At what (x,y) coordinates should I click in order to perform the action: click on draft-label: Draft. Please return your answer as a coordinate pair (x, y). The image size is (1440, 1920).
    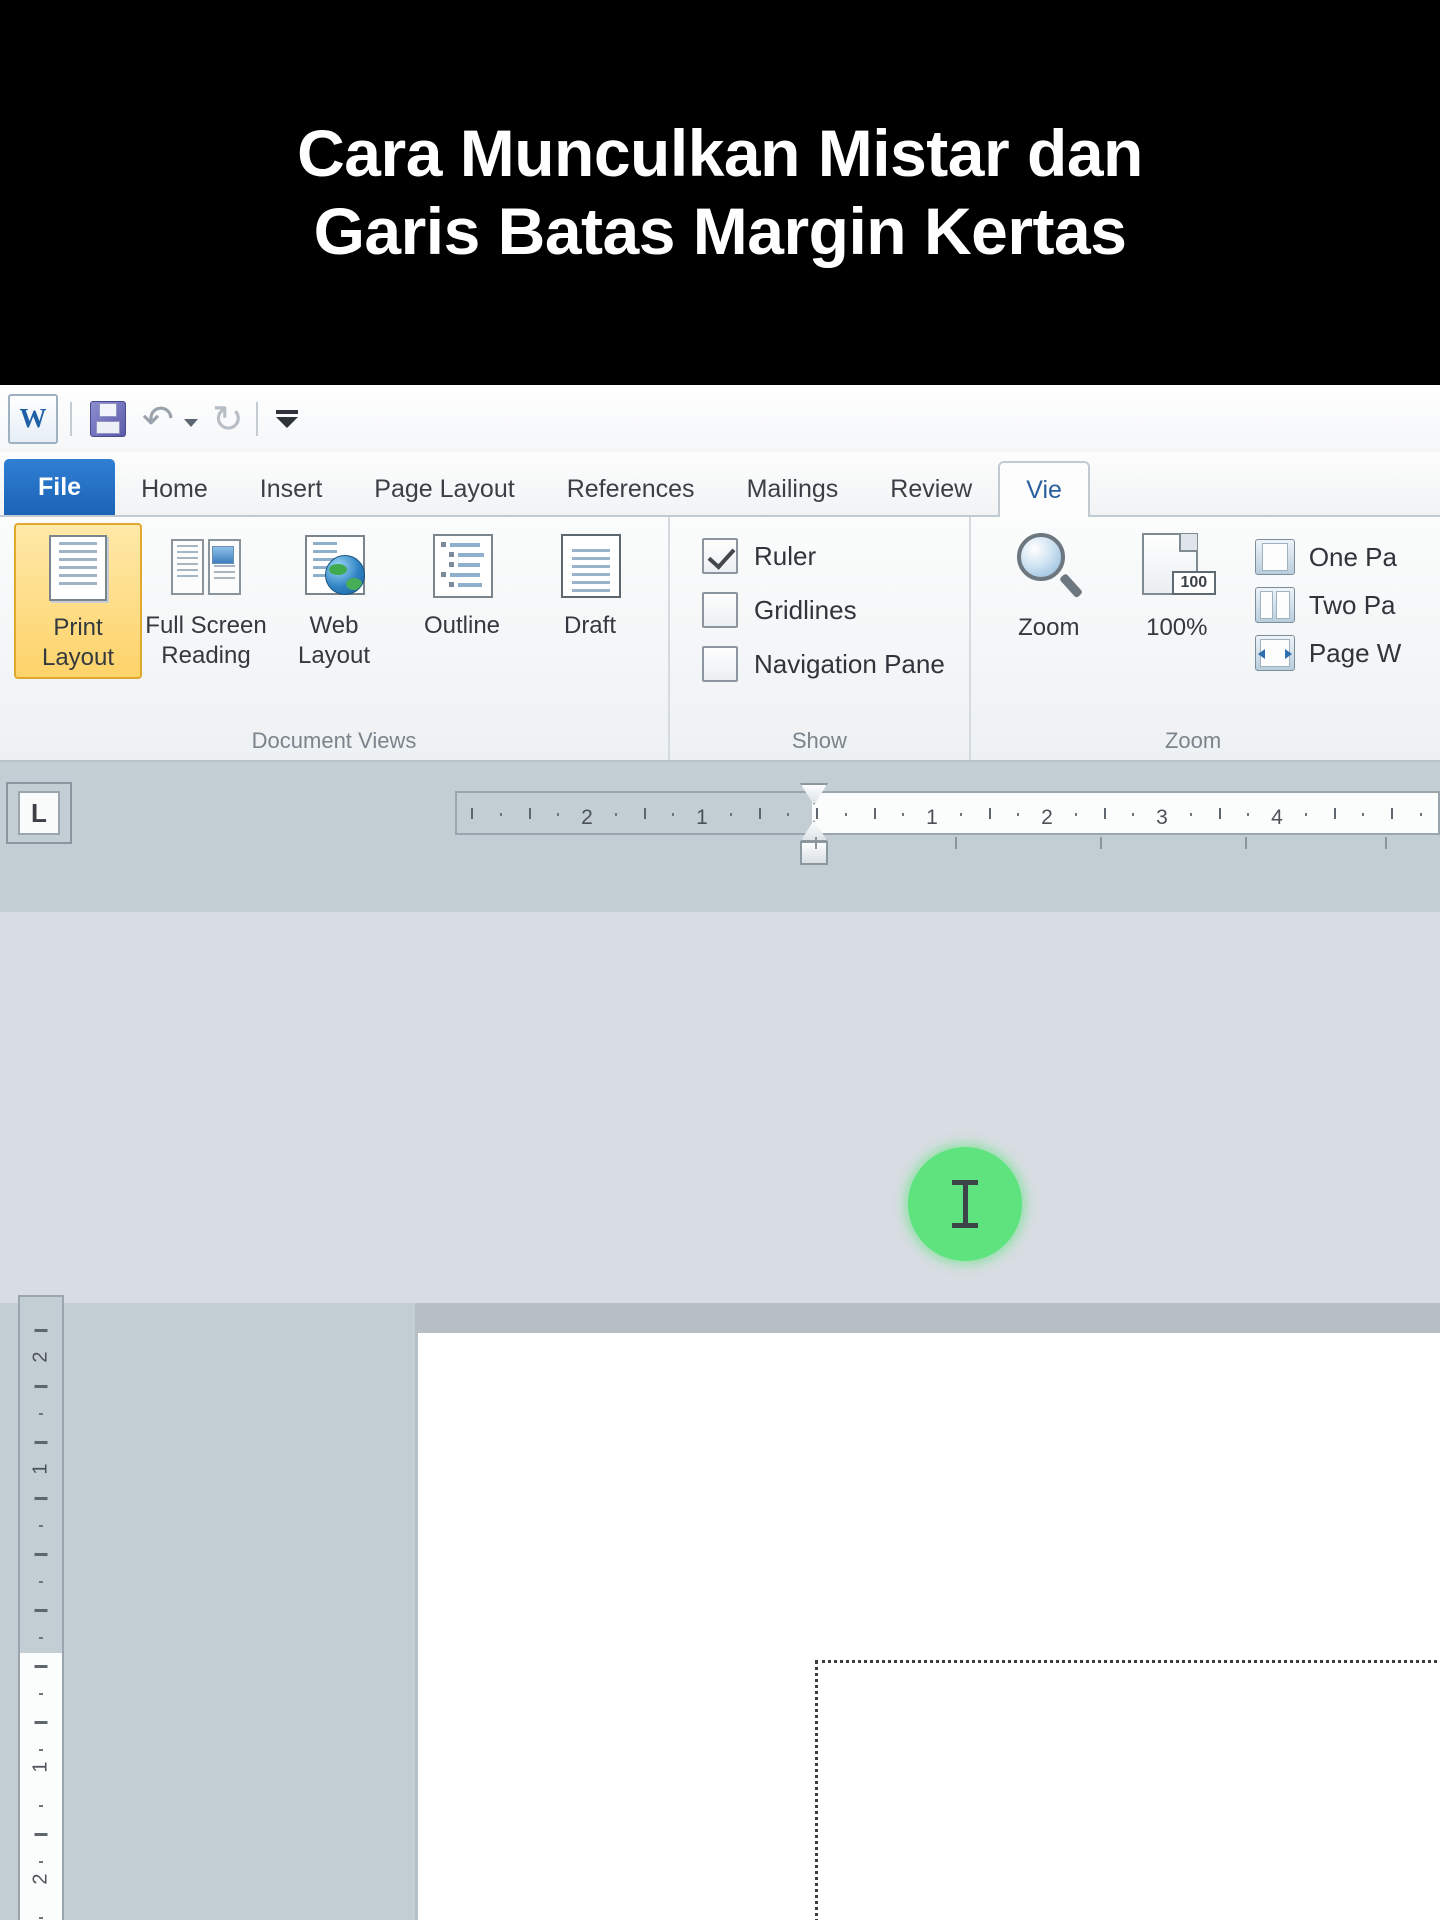
    Looking at the image, I should click on (589, 625).